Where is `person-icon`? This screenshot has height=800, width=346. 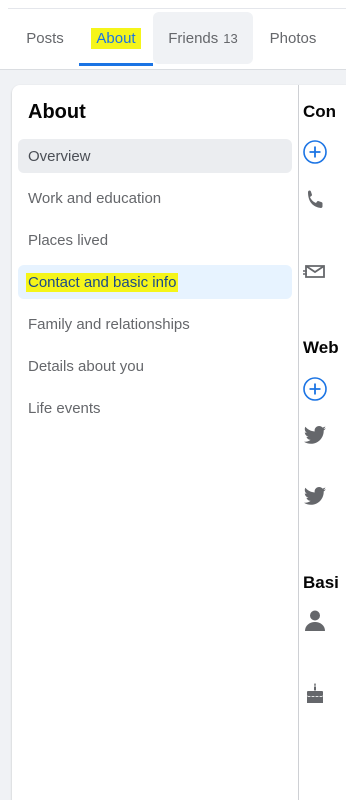 person-icon is located at coordinates (315, 620).